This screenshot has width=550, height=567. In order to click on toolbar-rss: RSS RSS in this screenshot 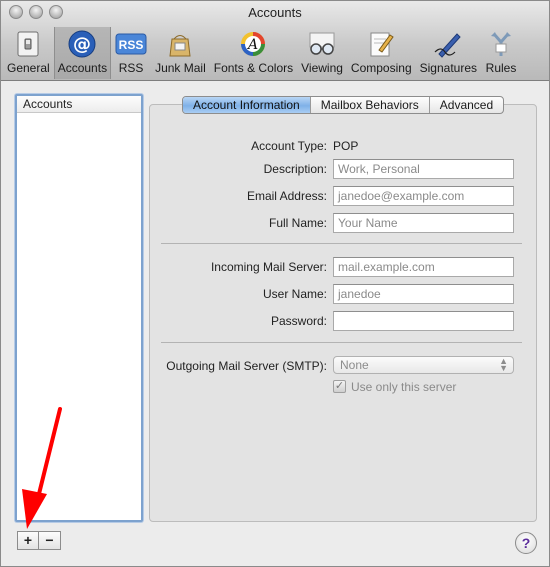, I will do `click(131, 53)`.